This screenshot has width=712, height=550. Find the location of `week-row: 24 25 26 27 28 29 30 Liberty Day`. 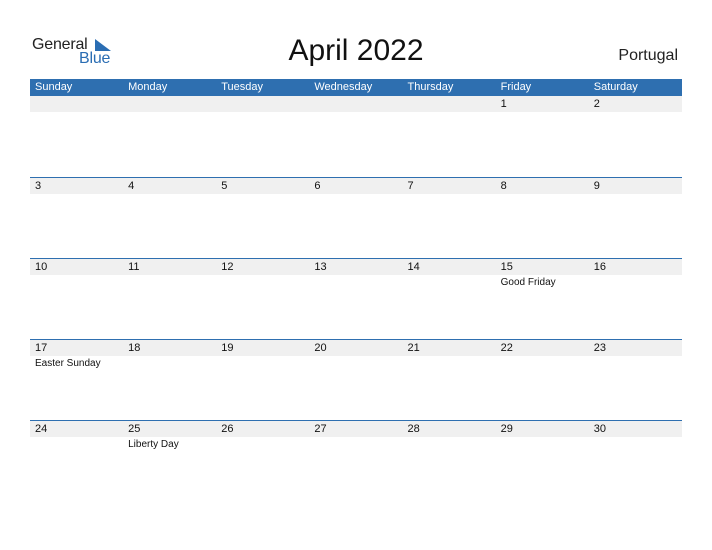

week-row: 24 25 26 27 28 29 30 Liberty Day is located at coordinates (356, 461).